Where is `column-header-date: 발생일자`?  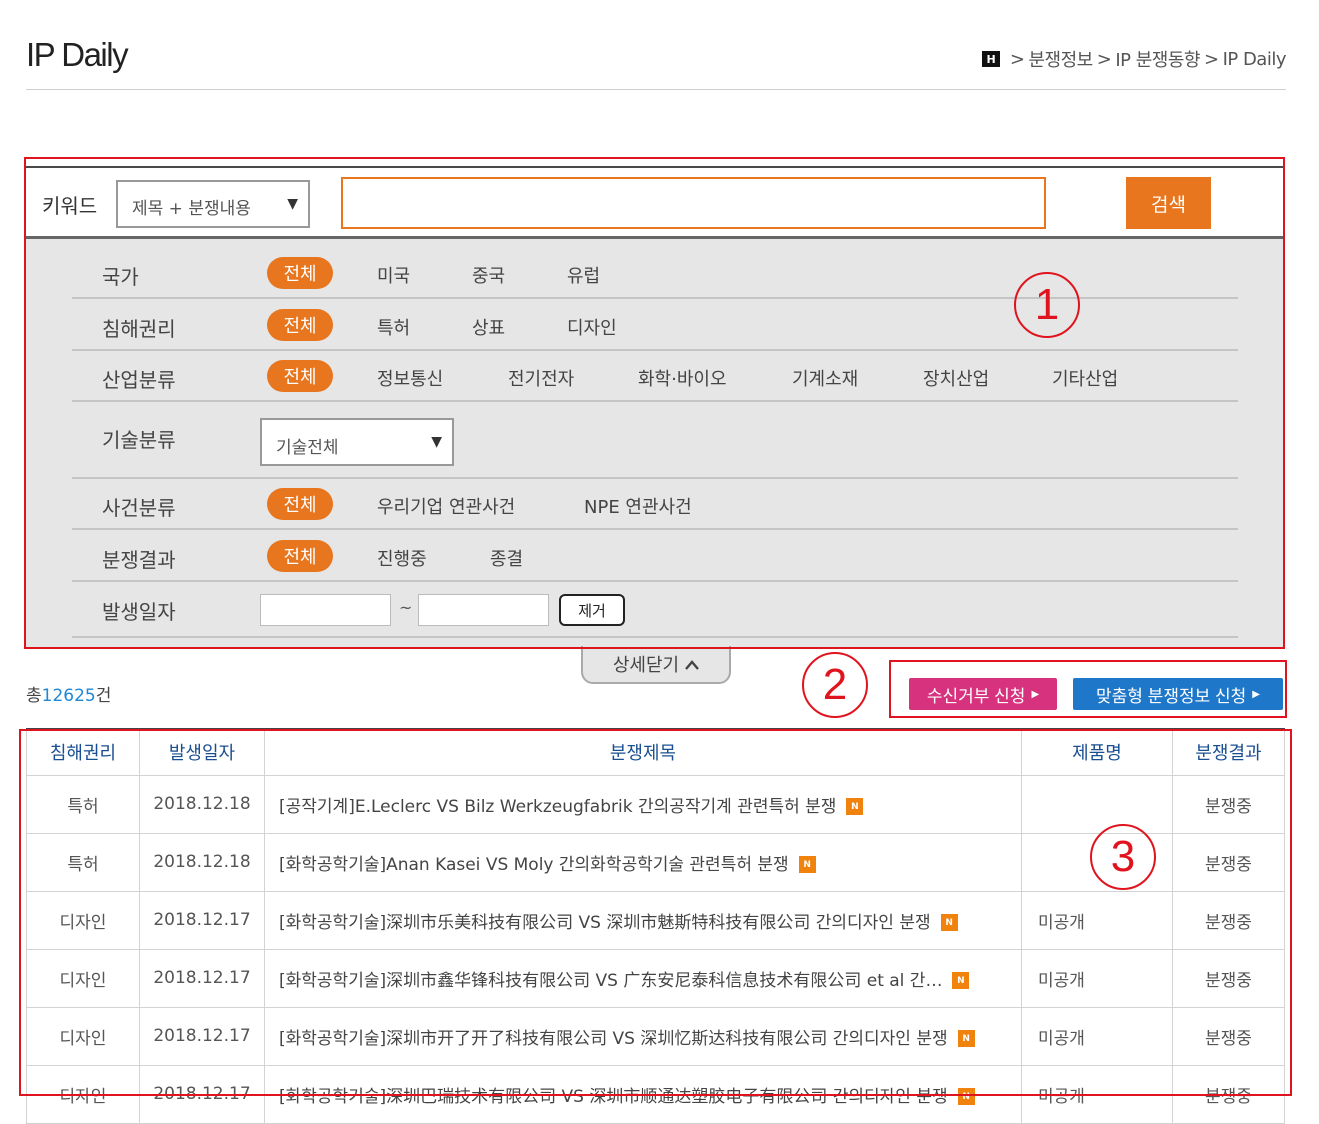 column-header-date: 발생일자 is located at coordinates (202, 752).